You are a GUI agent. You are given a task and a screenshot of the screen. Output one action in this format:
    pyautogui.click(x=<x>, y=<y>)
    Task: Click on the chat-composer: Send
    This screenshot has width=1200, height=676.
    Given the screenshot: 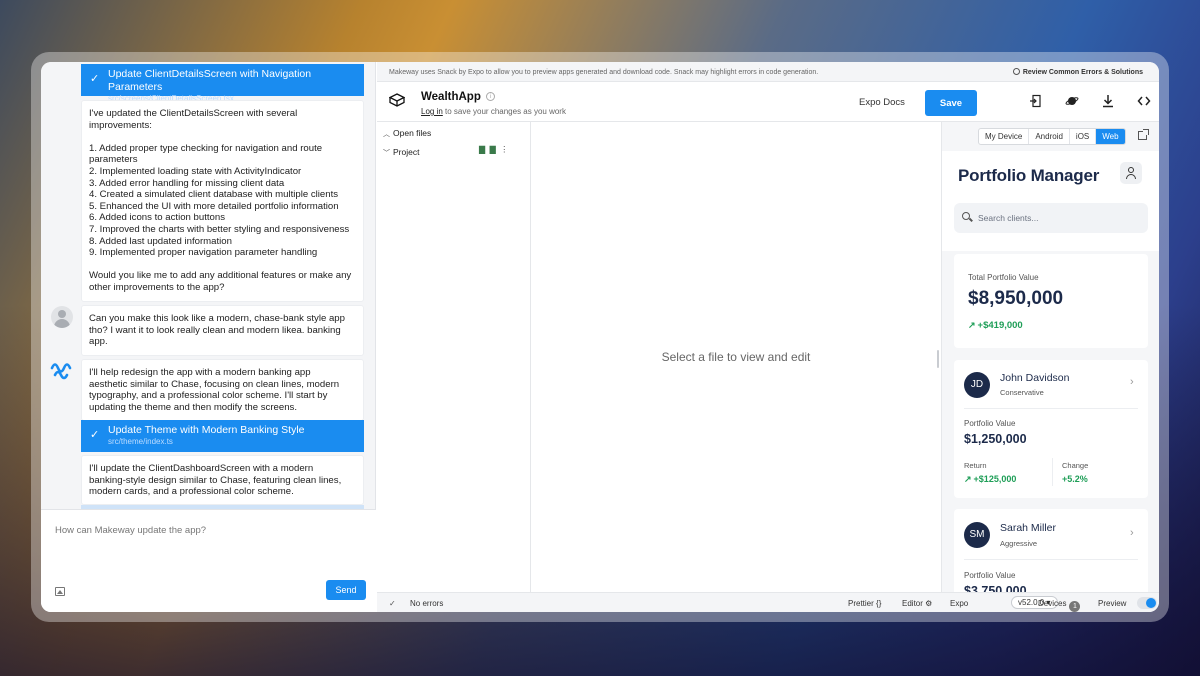 What is the action you would take?
    pyautogui.click(x=208, y=560)
    